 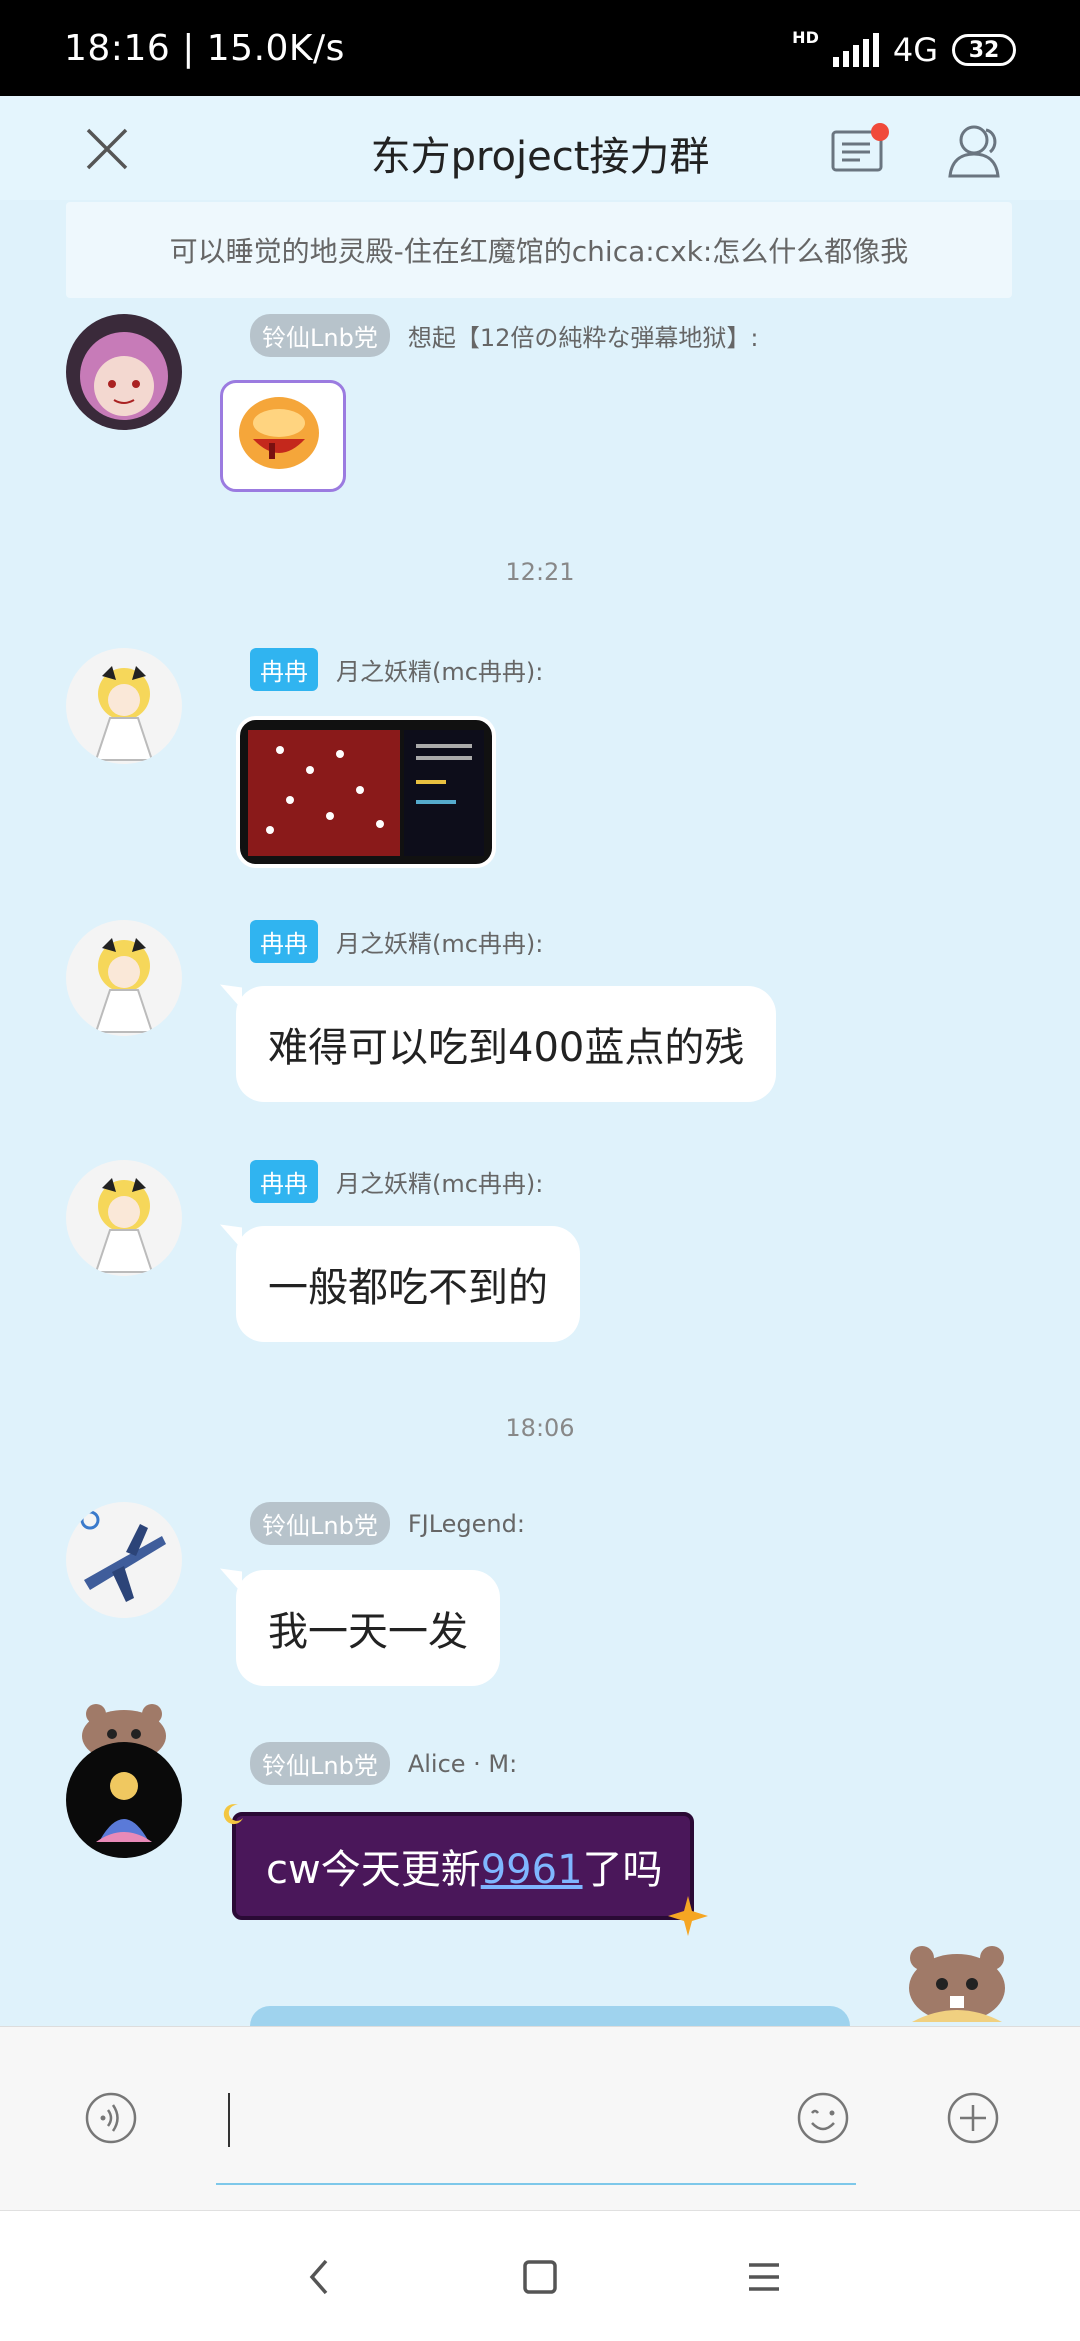 What do you see at coordinates (506, 1048) in the screenshot?
I see `message-text: 难得可以吃到400蓝点的残` at bounding box center [506, 1048].